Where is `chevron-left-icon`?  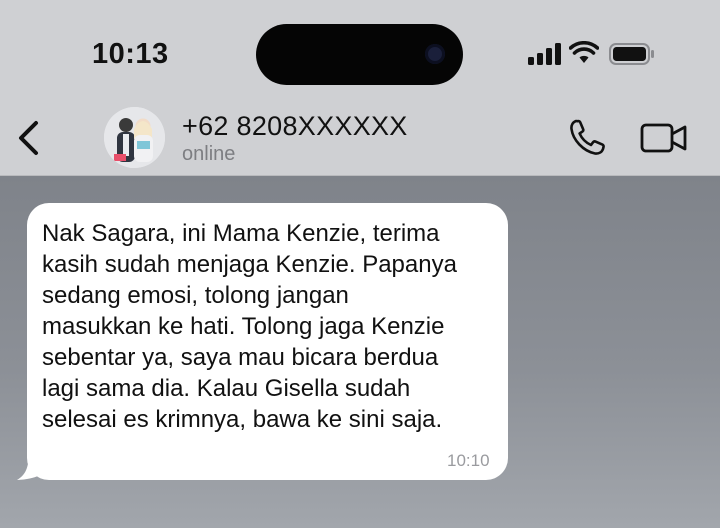
chevron-left-icon is located at coordinates (29, 138).